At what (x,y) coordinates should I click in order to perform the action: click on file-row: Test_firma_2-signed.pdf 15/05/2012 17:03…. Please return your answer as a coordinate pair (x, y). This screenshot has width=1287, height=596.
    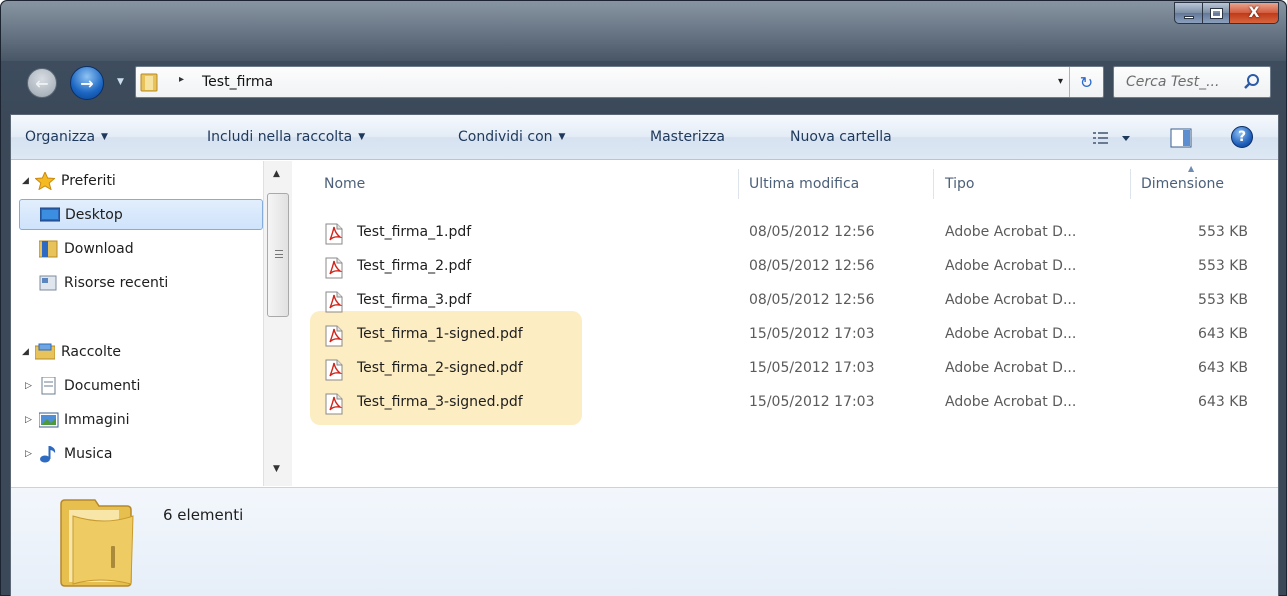
    Looking at the image, I should click on (785, 369).